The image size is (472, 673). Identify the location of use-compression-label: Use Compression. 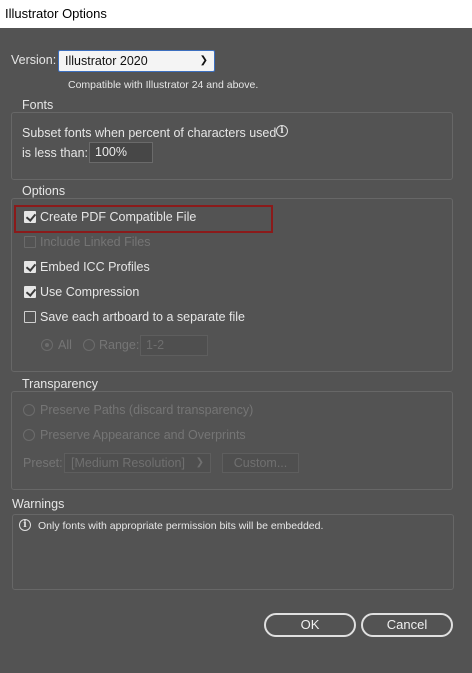
(89, 292).